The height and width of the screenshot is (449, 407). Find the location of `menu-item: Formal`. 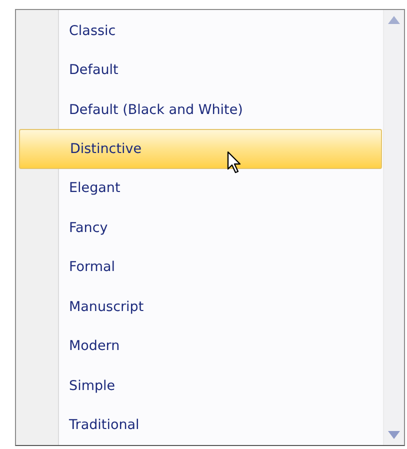

menu-item: Formal is located at coordinates (221, 268).